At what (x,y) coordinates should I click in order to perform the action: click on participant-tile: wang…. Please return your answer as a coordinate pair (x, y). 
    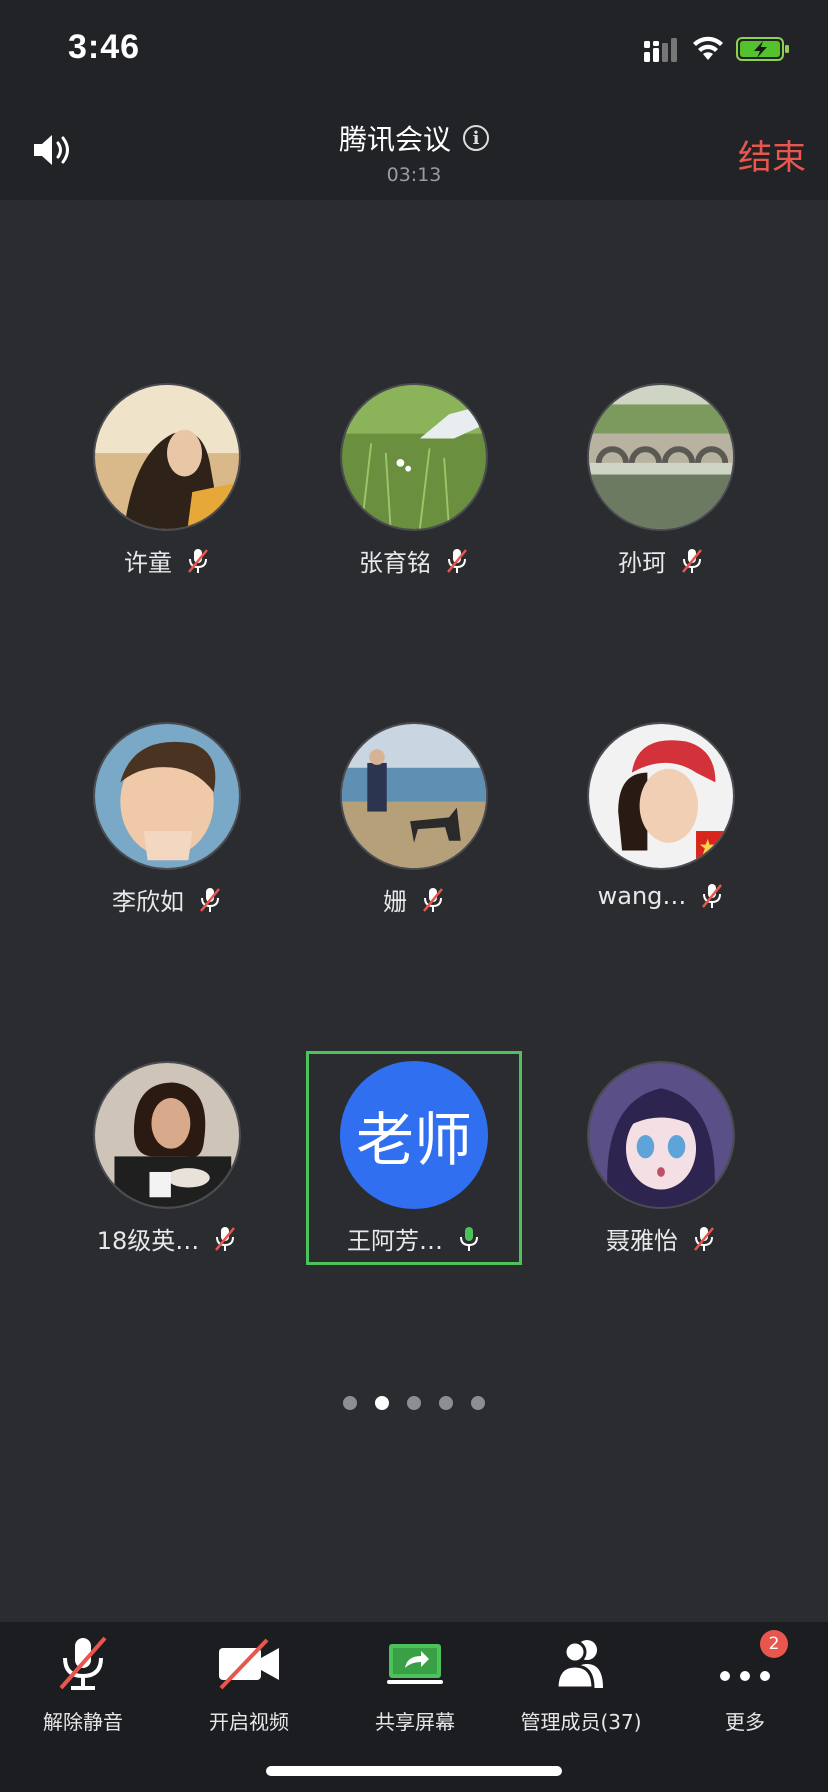
    Looking at the image, I should click on (653, 810).